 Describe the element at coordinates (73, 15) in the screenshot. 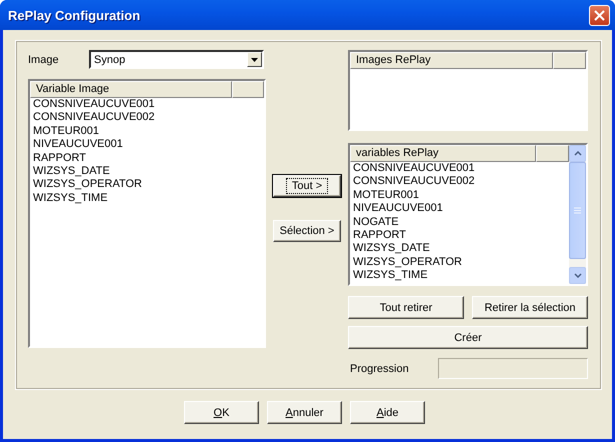

I see `window-title: RePlay Configuration` at that location.